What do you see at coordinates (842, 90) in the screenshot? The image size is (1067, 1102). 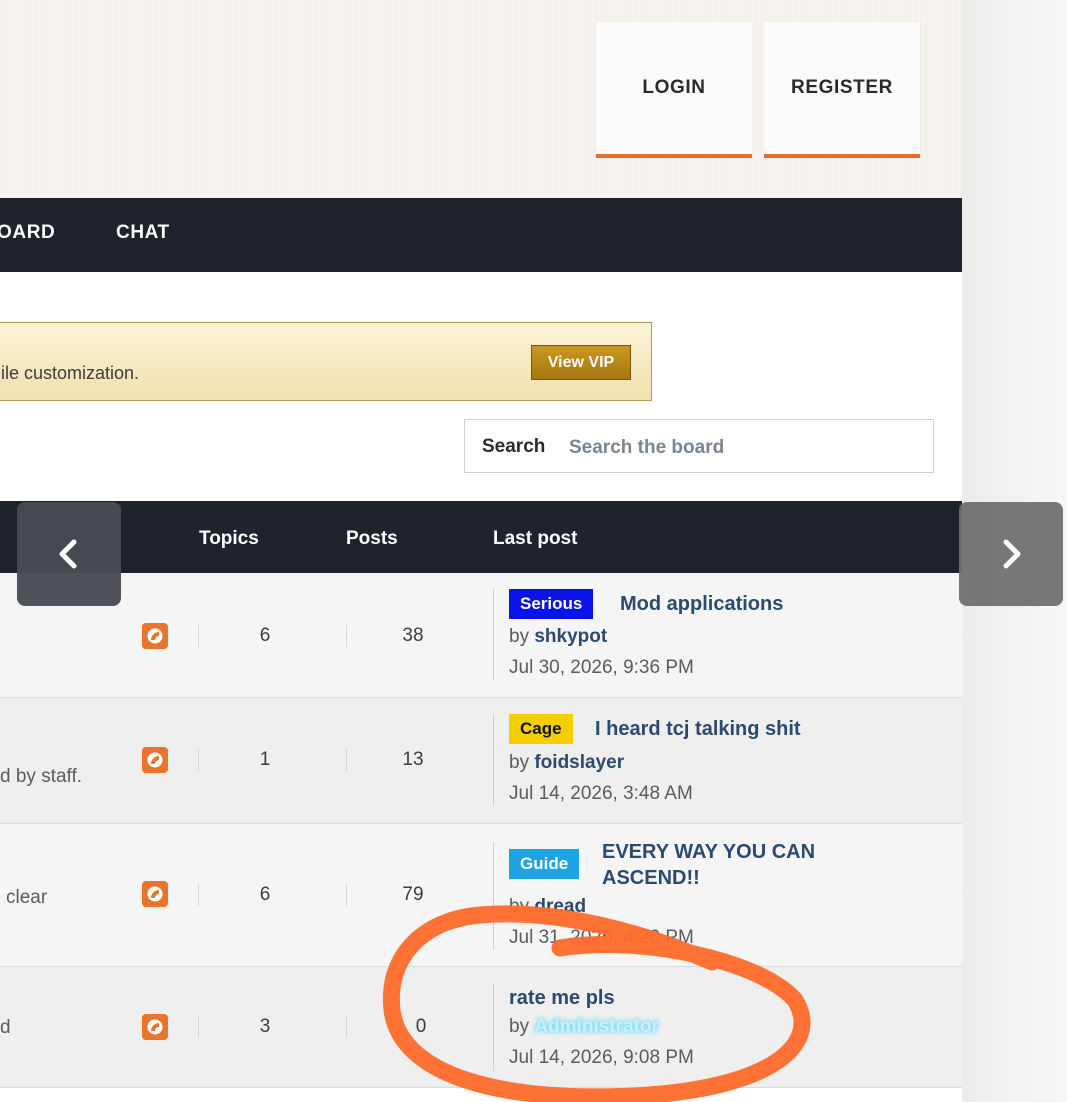 I see `register-button: REGISTER` at bounding box center [842, 90].